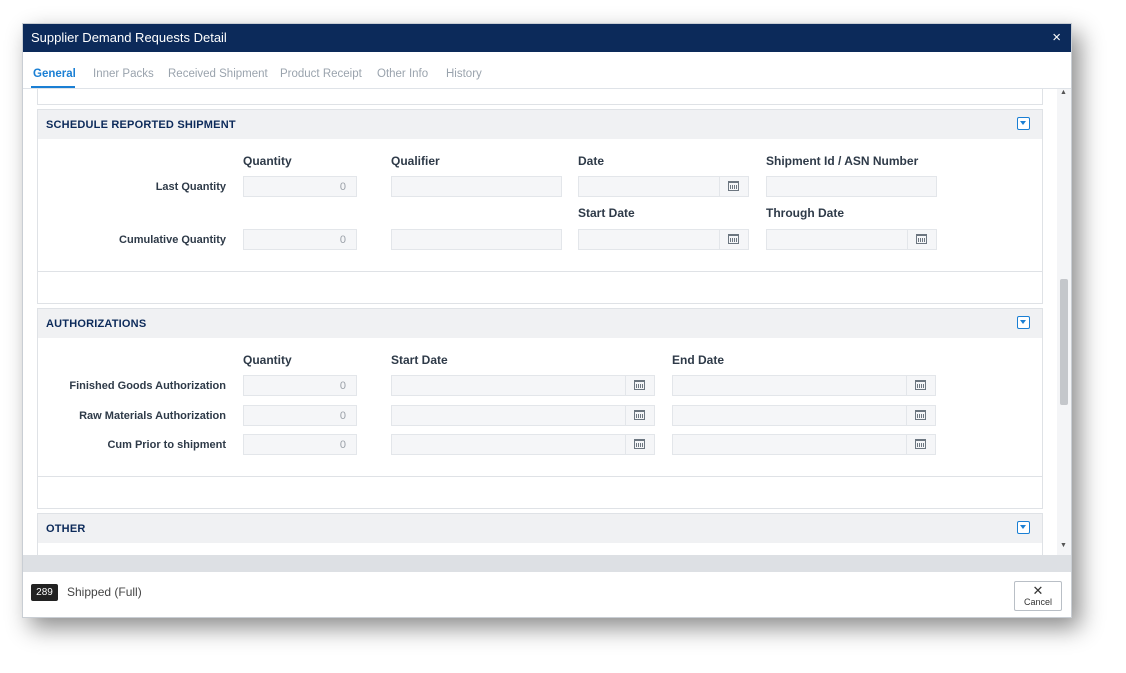 This screenshot has height=673, width=1126. What do you see at coordinates (66, 529) in the screenshot?
I see `other-section-title: OTHER` at bounding box center [66, 529].